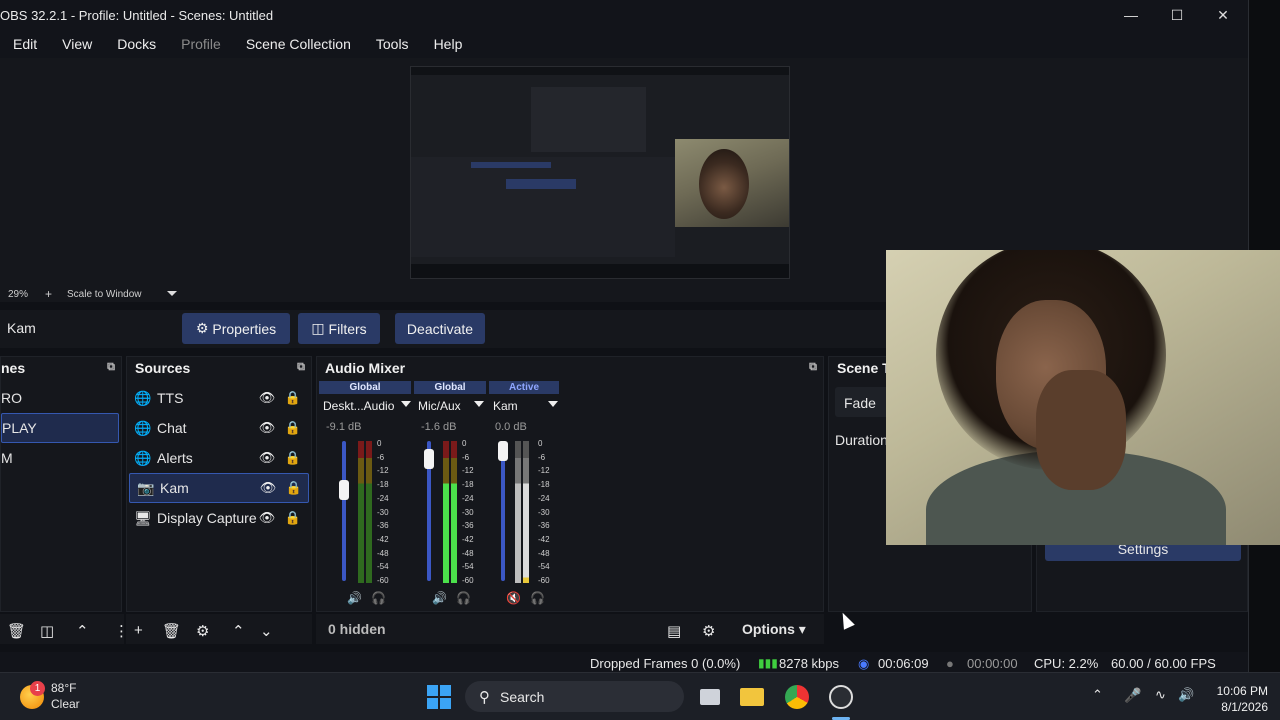  What do you see at coordinates (163, 368) in the screenshot?
I see `sources-title: Sources` at bounding box center [163, 368].